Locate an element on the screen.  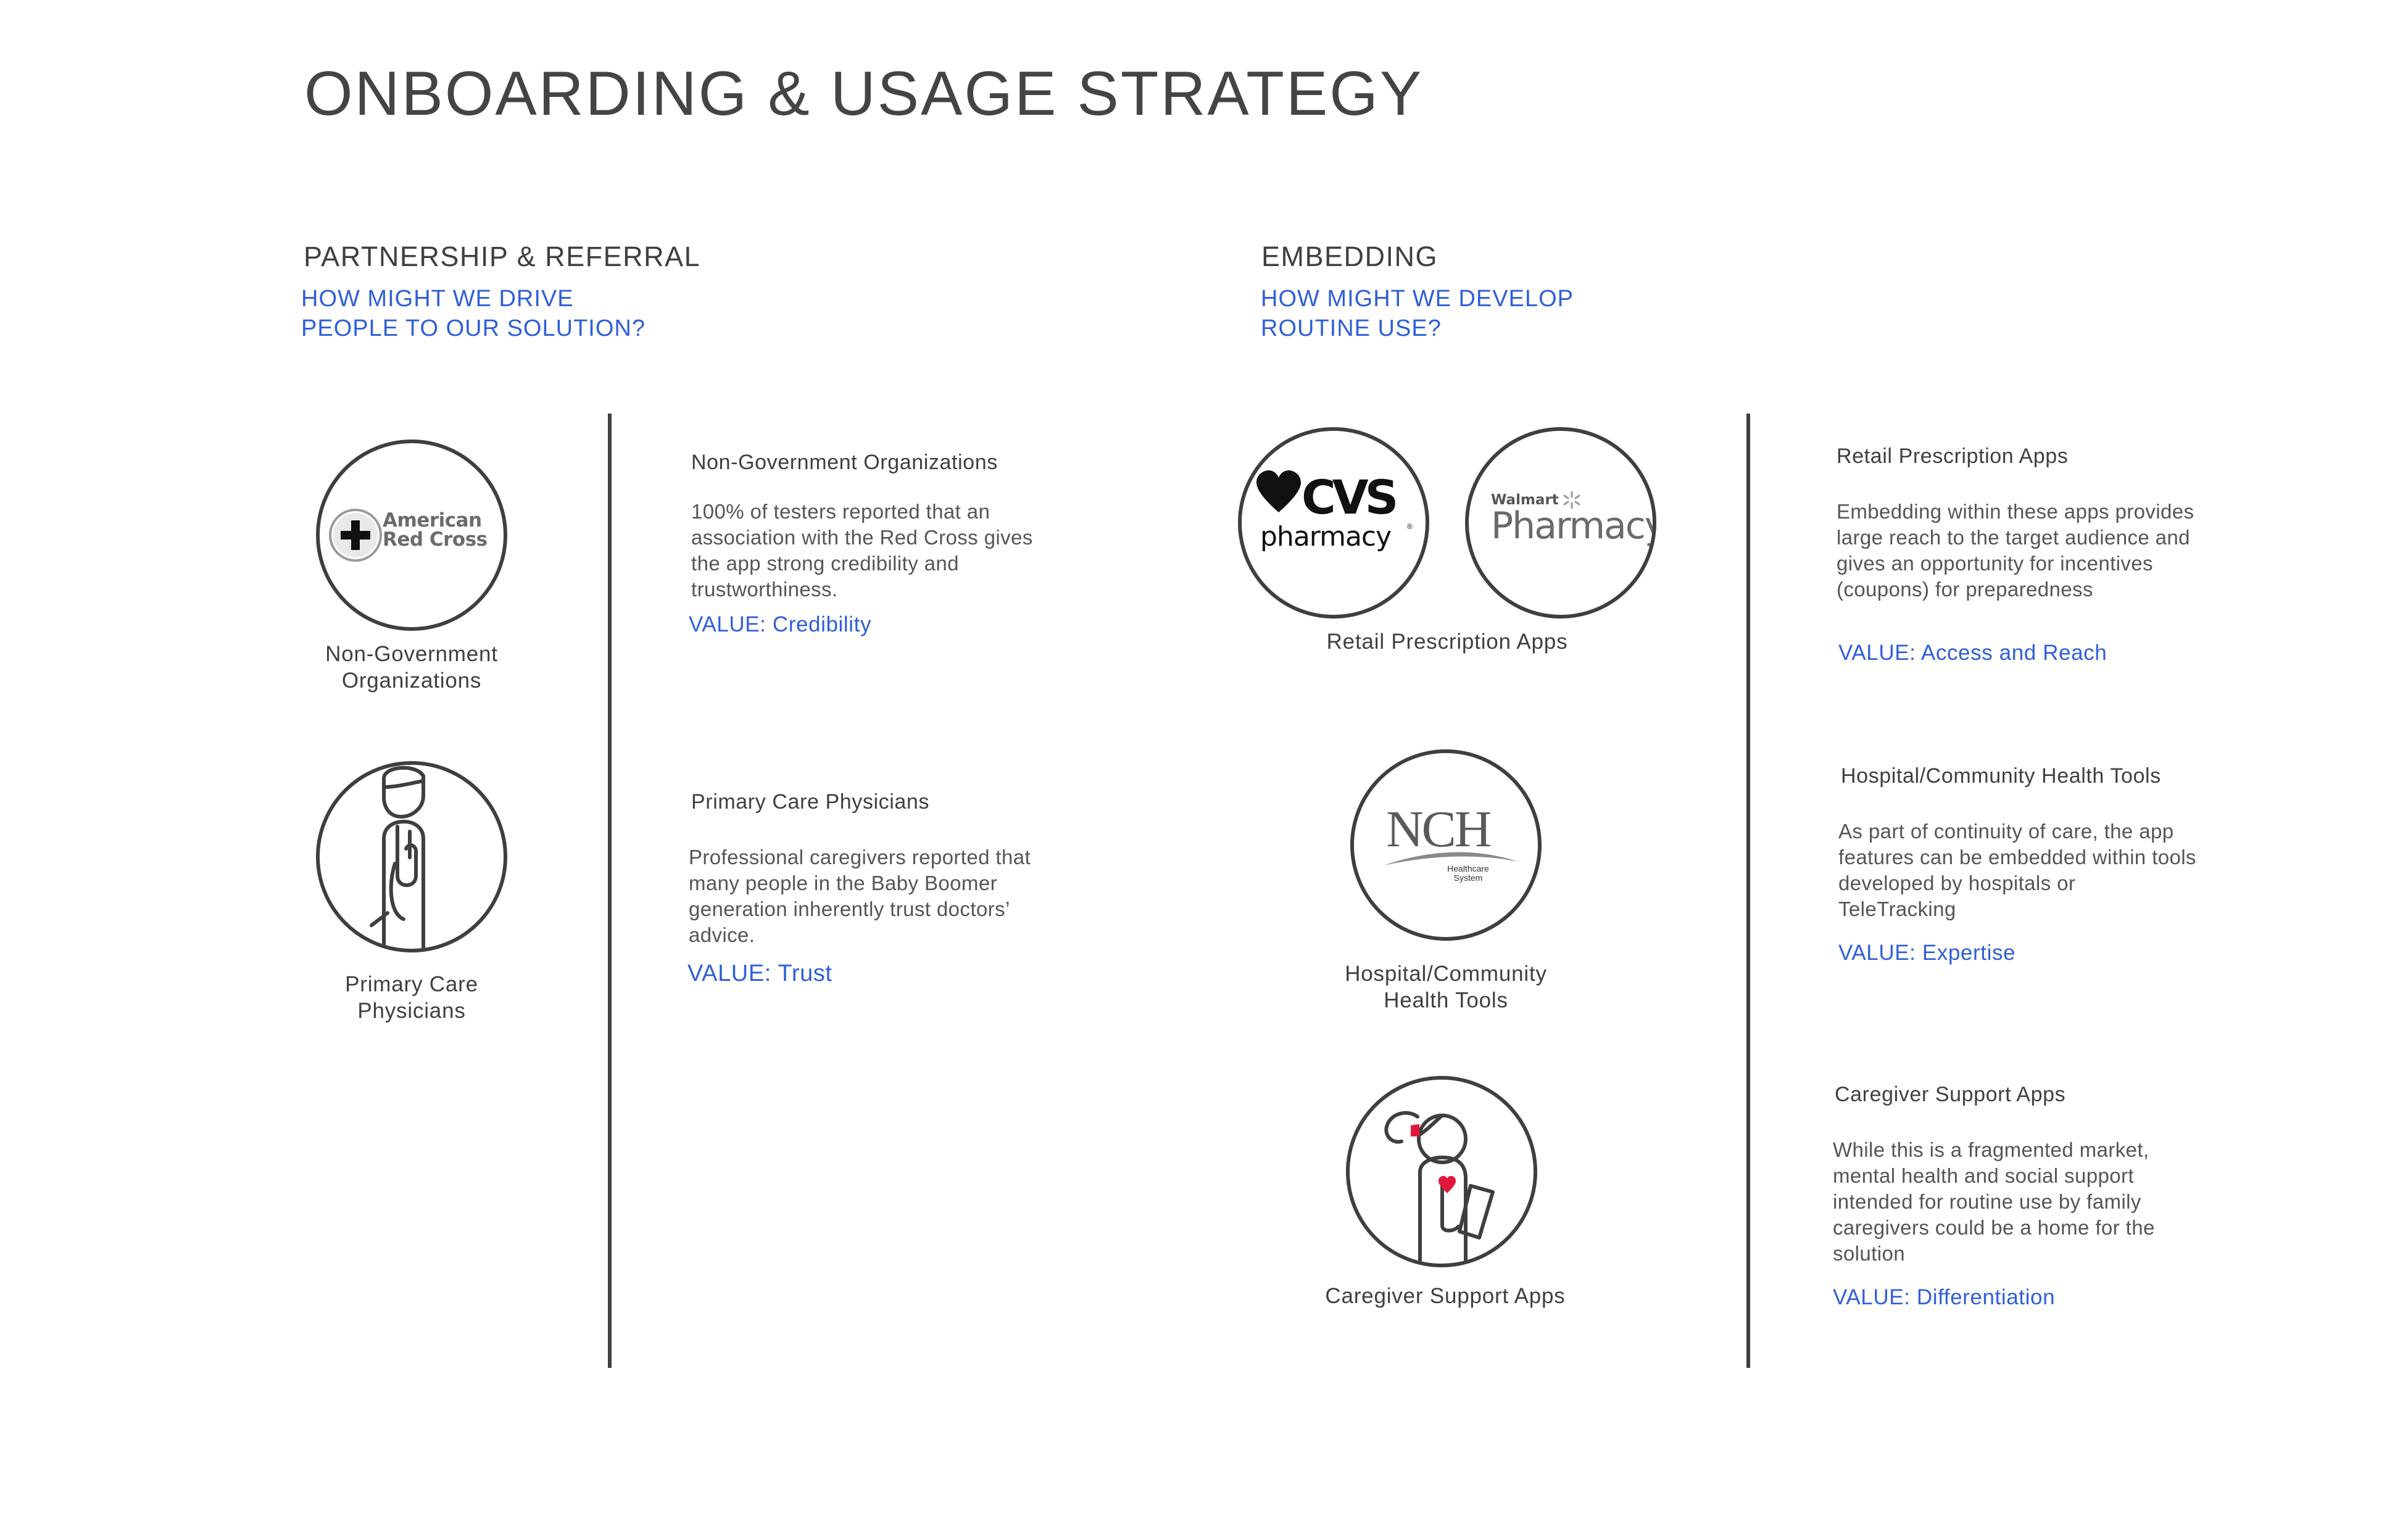
caregiver-circle is located at coordinates (1441, 1171).